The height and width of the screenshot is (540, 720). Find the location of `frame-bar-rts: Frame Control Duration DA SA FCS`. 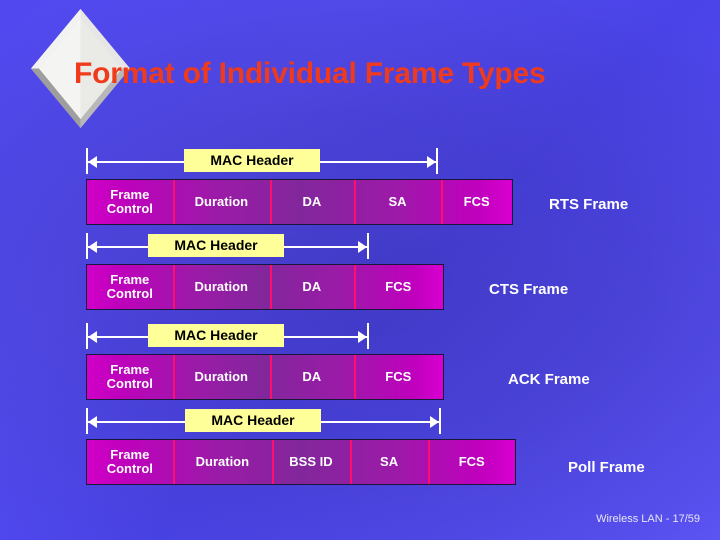

frame-bar-rts: Frame Control Duration DA SA FCS is located at coordinates (299, 202).